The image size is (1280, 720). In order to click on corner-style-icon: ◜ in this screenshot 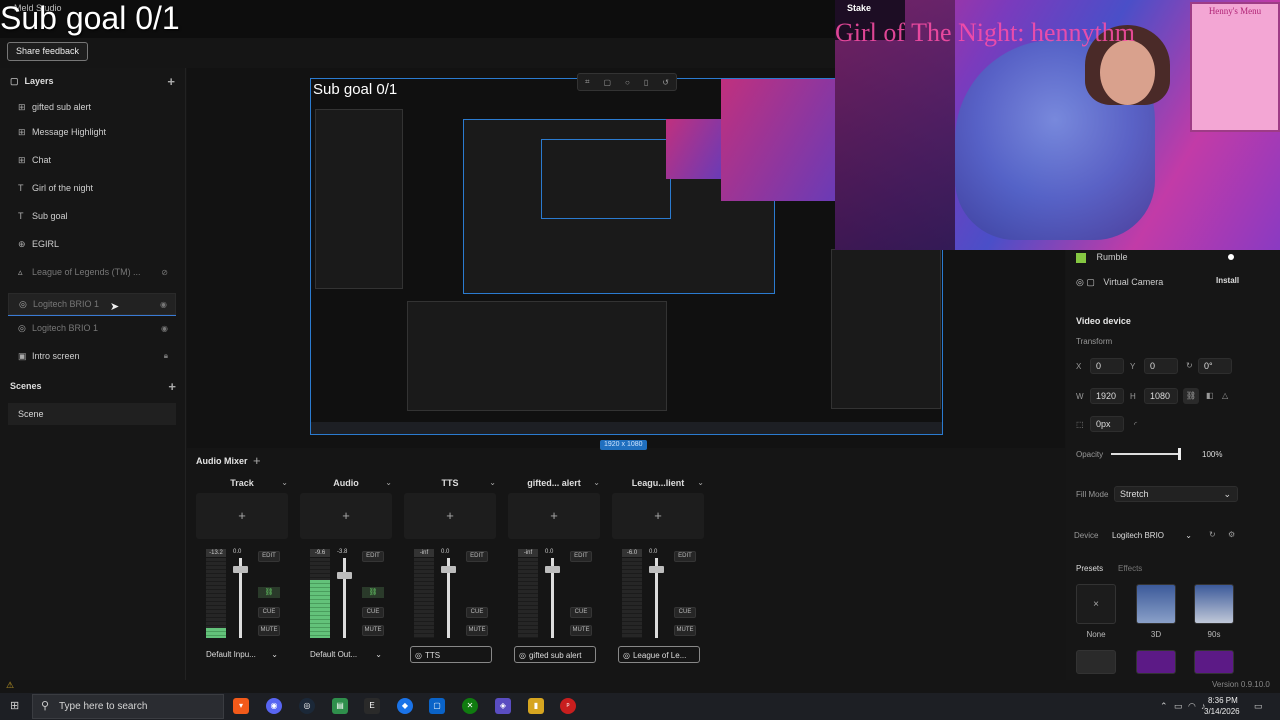, I will do `click(1135, 424)`.